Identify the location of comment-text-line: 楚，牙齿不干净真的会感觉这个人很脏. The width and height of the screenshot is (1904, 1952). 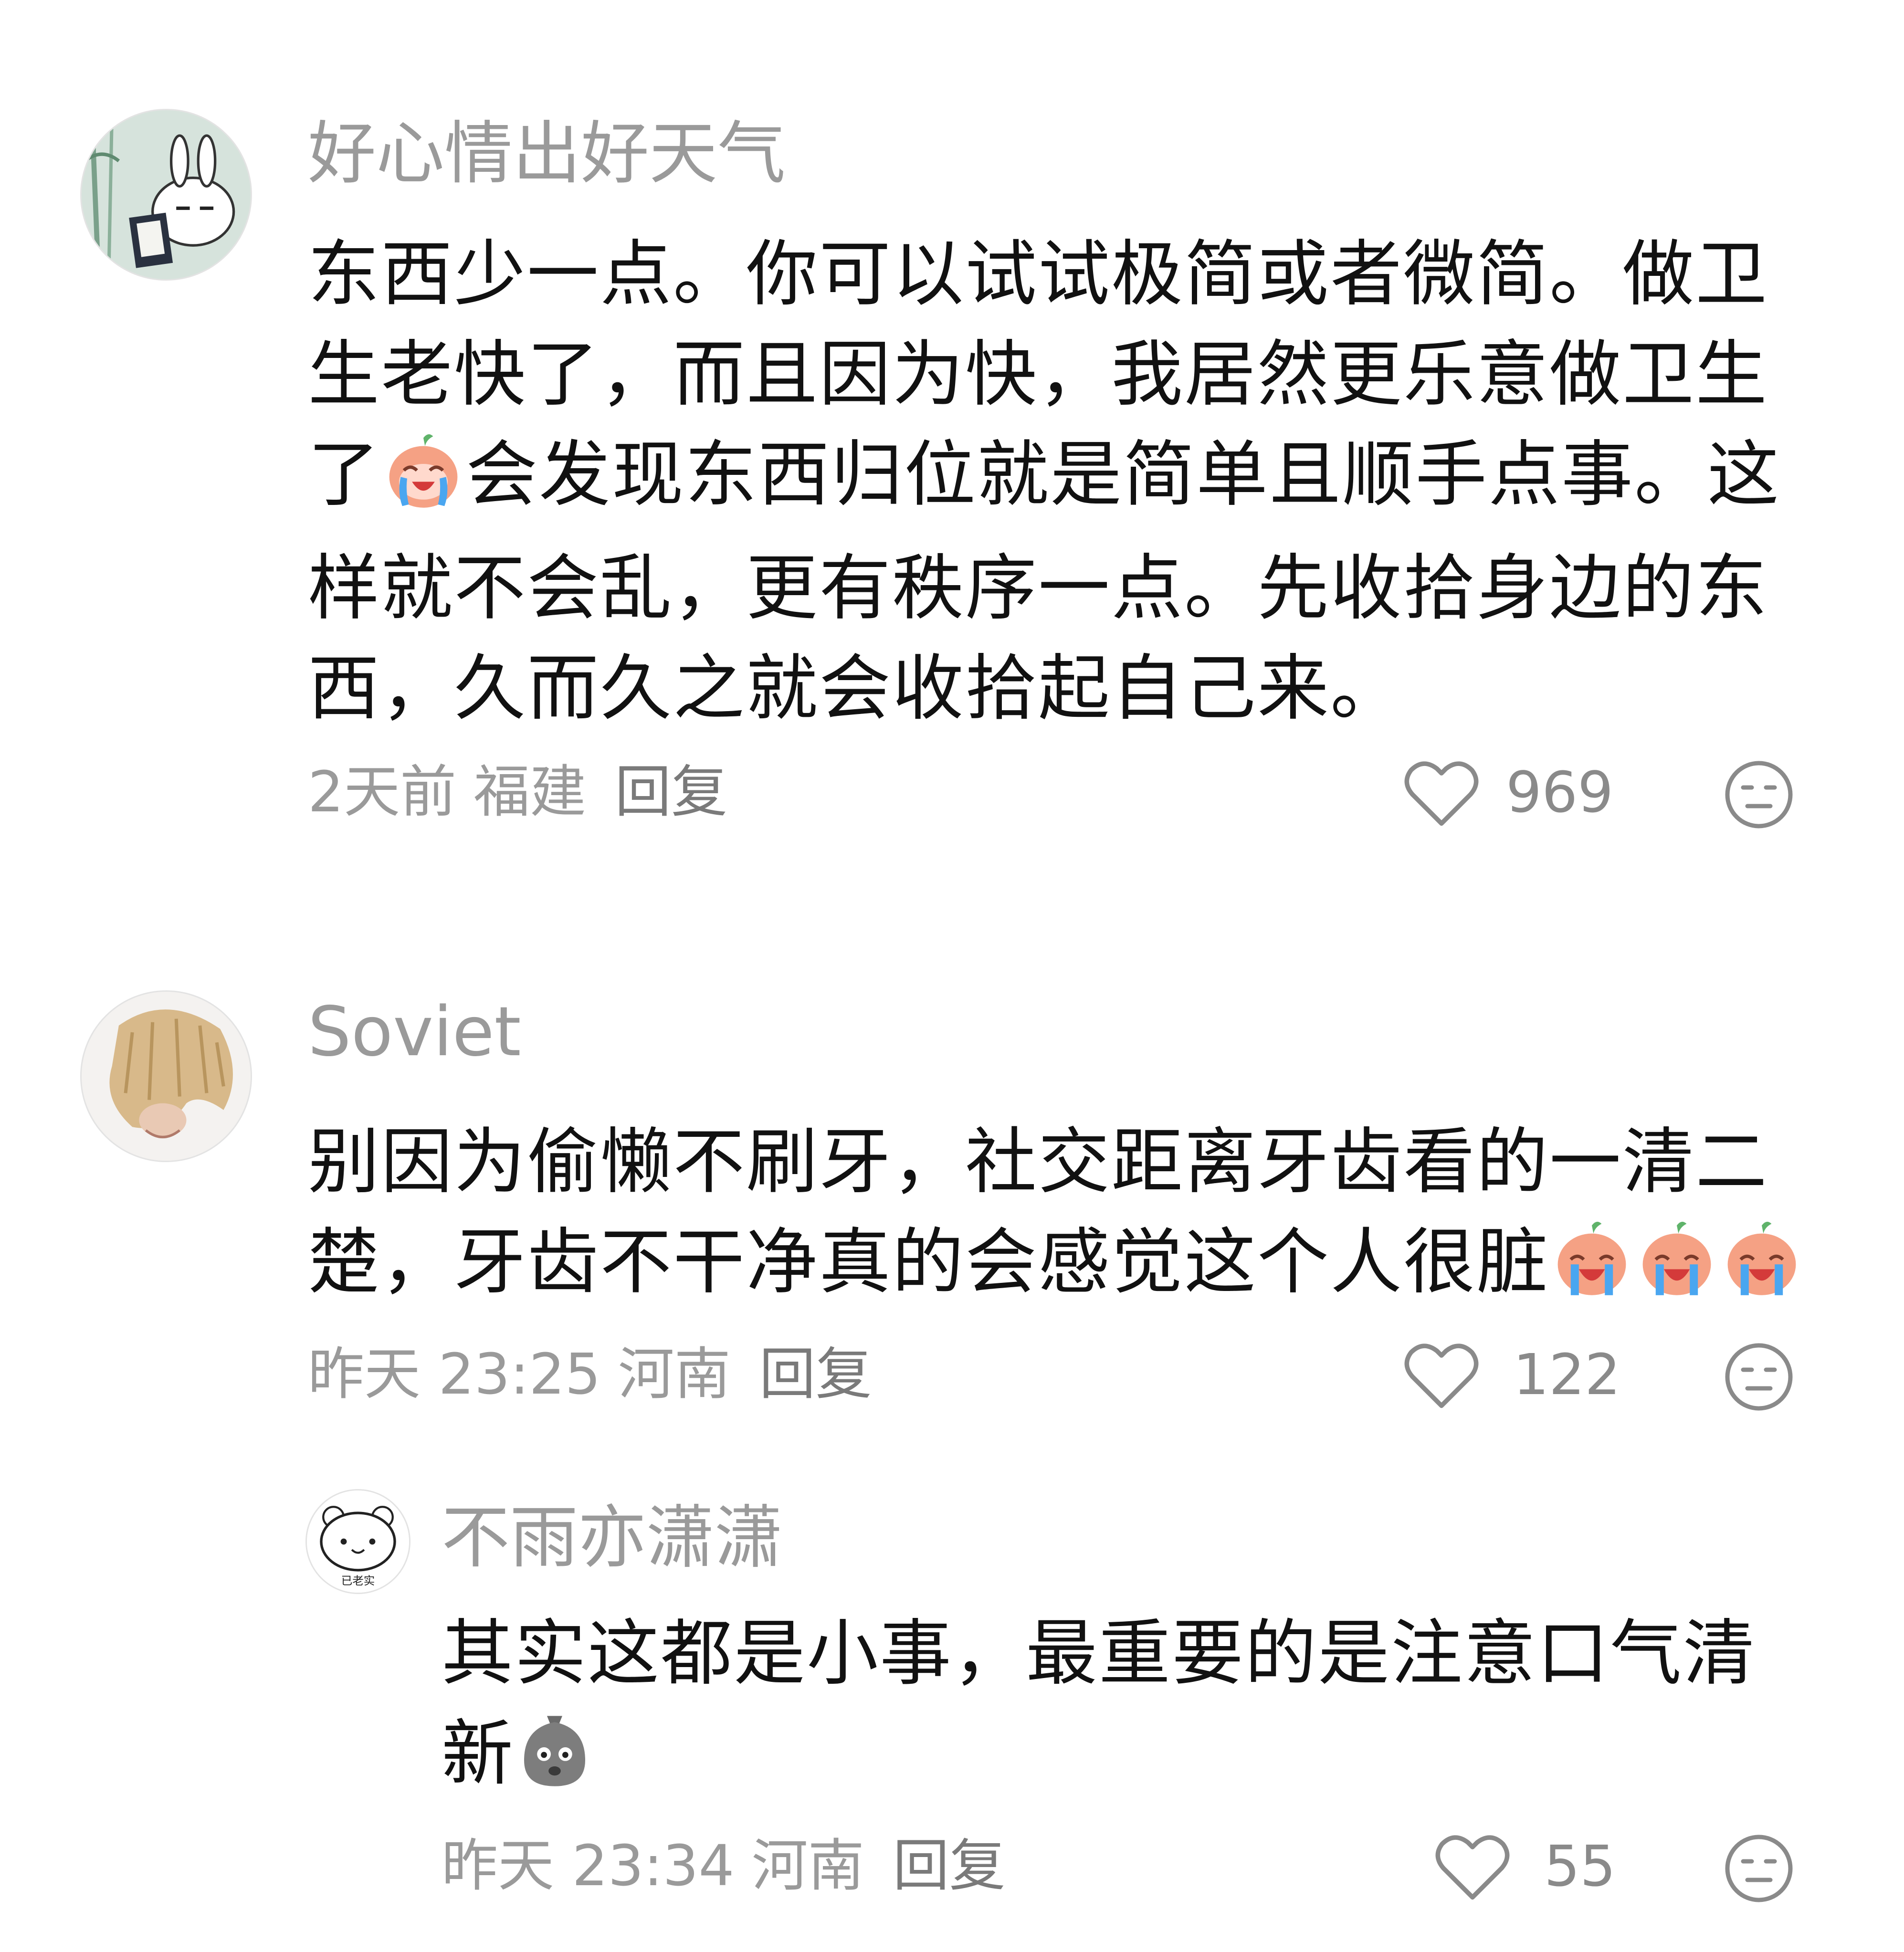
(1095, 1269).